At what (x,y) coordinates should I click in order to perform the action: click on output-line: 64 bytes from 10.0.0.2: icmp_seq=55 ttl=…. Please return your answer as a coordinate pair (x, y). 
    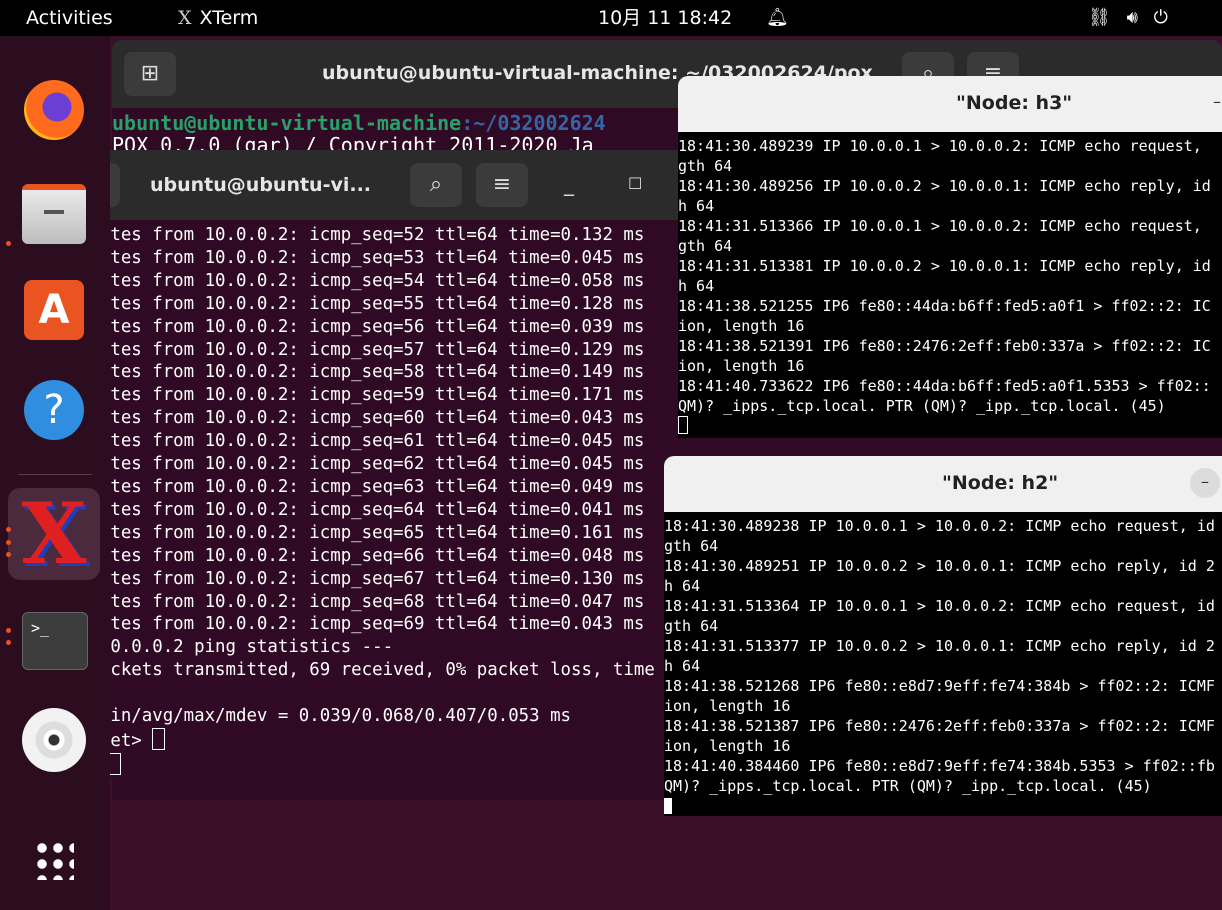
    Looking at the image, I should click on (351, 303).